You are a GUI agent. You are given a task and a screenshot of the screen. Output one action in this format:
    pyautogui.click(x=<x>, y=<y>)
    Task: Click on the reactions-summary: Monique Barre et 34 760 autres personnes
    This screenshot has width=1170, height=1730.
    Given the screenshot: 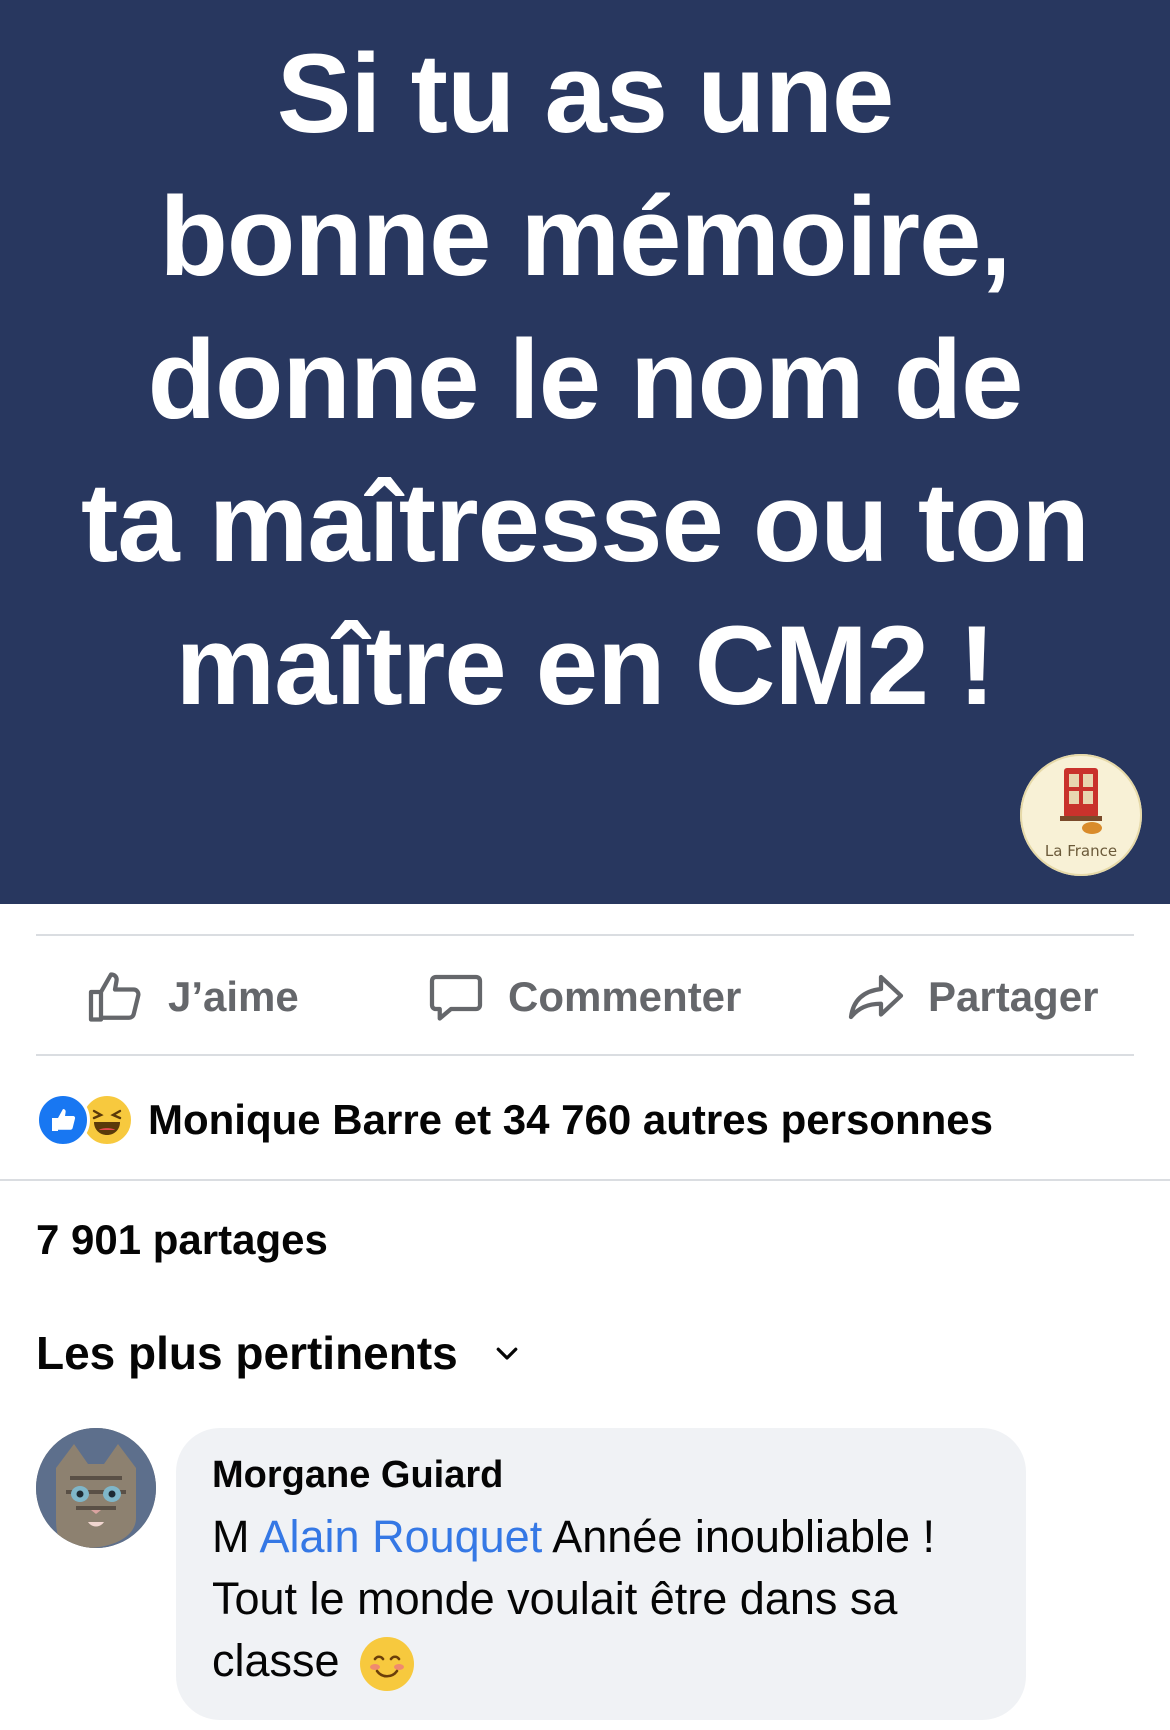 What is the action you would take?
    pyautogui.click(x=514, y=1120)
    